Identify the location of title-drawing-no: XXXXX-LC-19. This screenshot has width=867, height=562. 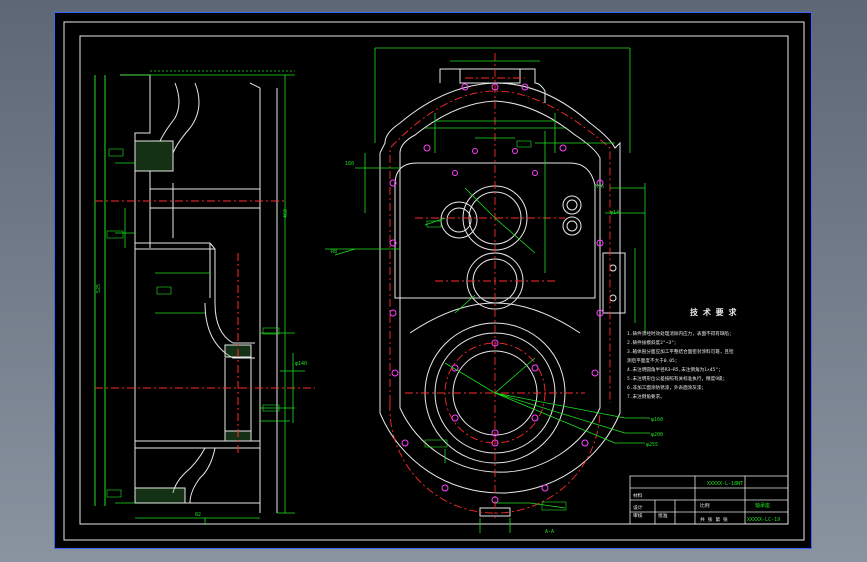
(763, 520).